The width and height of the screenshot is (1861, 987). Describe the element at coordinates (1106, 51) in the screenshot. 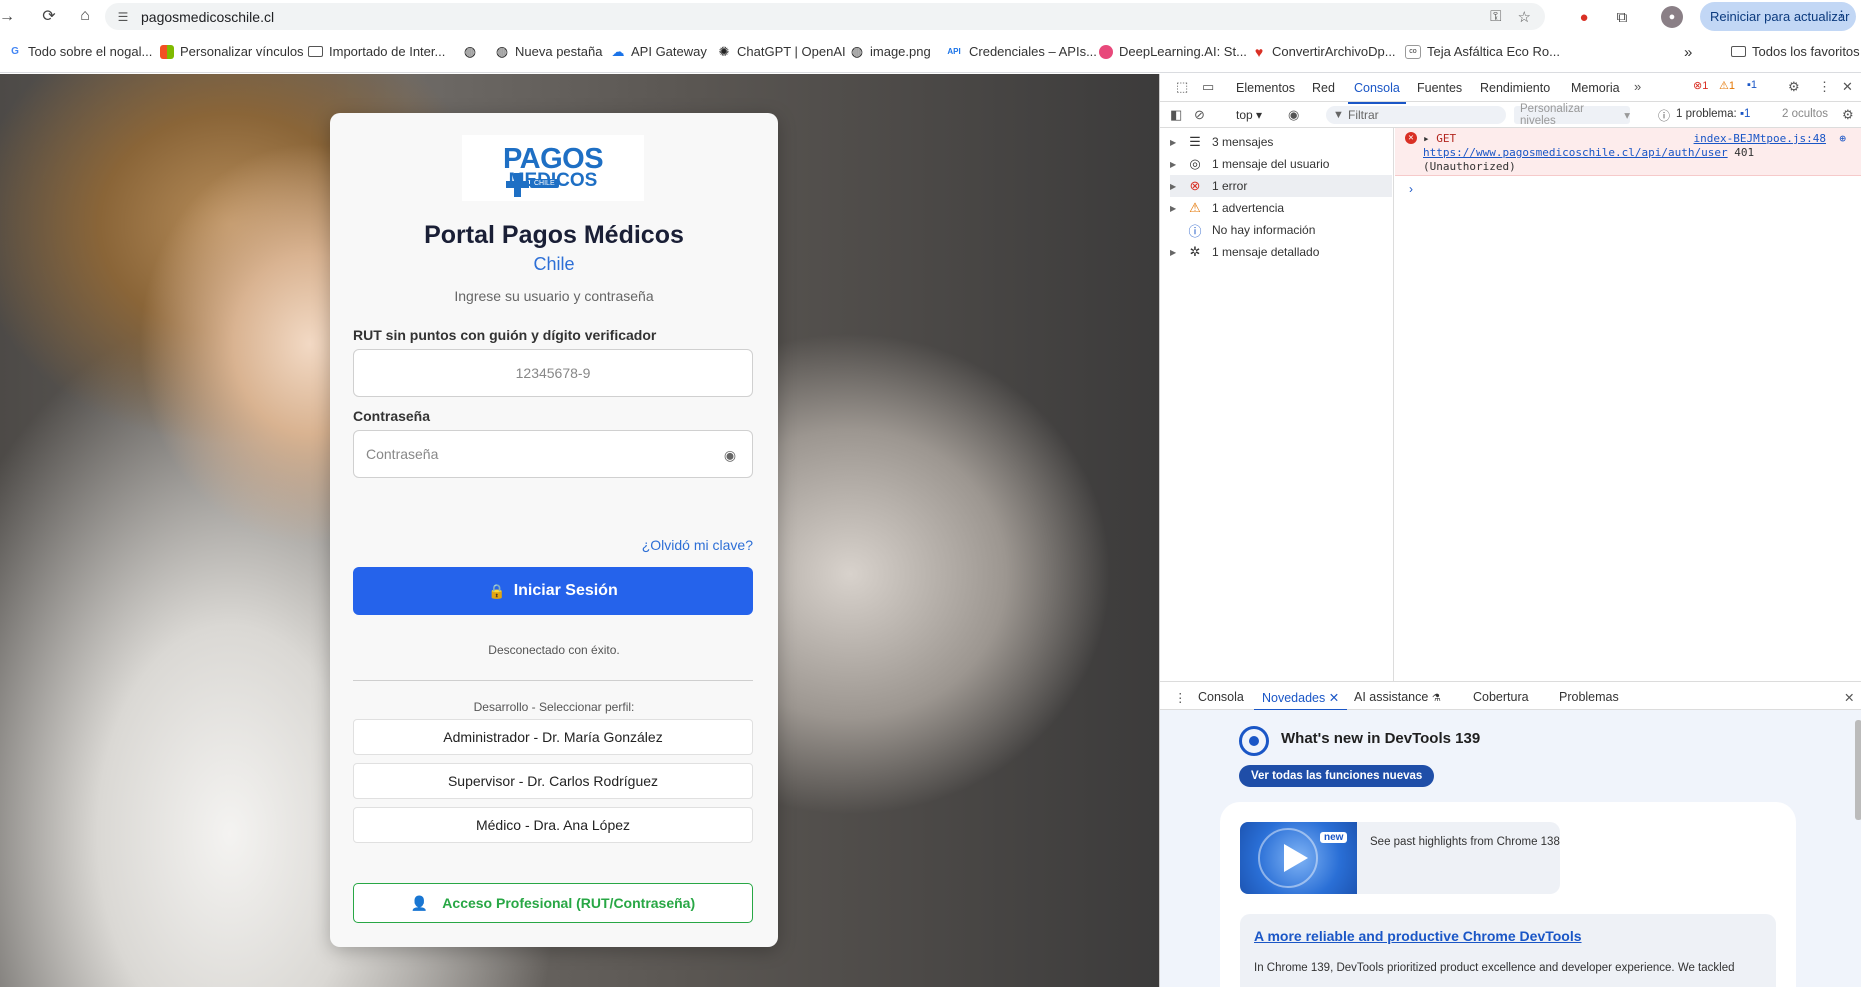

I see `deeplearning-icon` at that location.